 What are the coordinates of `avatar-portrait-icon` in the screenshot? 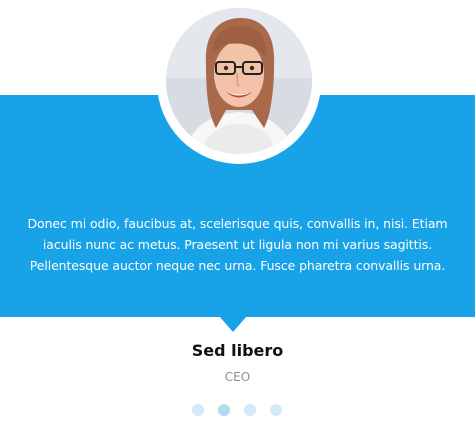 It's located at (239, 81).